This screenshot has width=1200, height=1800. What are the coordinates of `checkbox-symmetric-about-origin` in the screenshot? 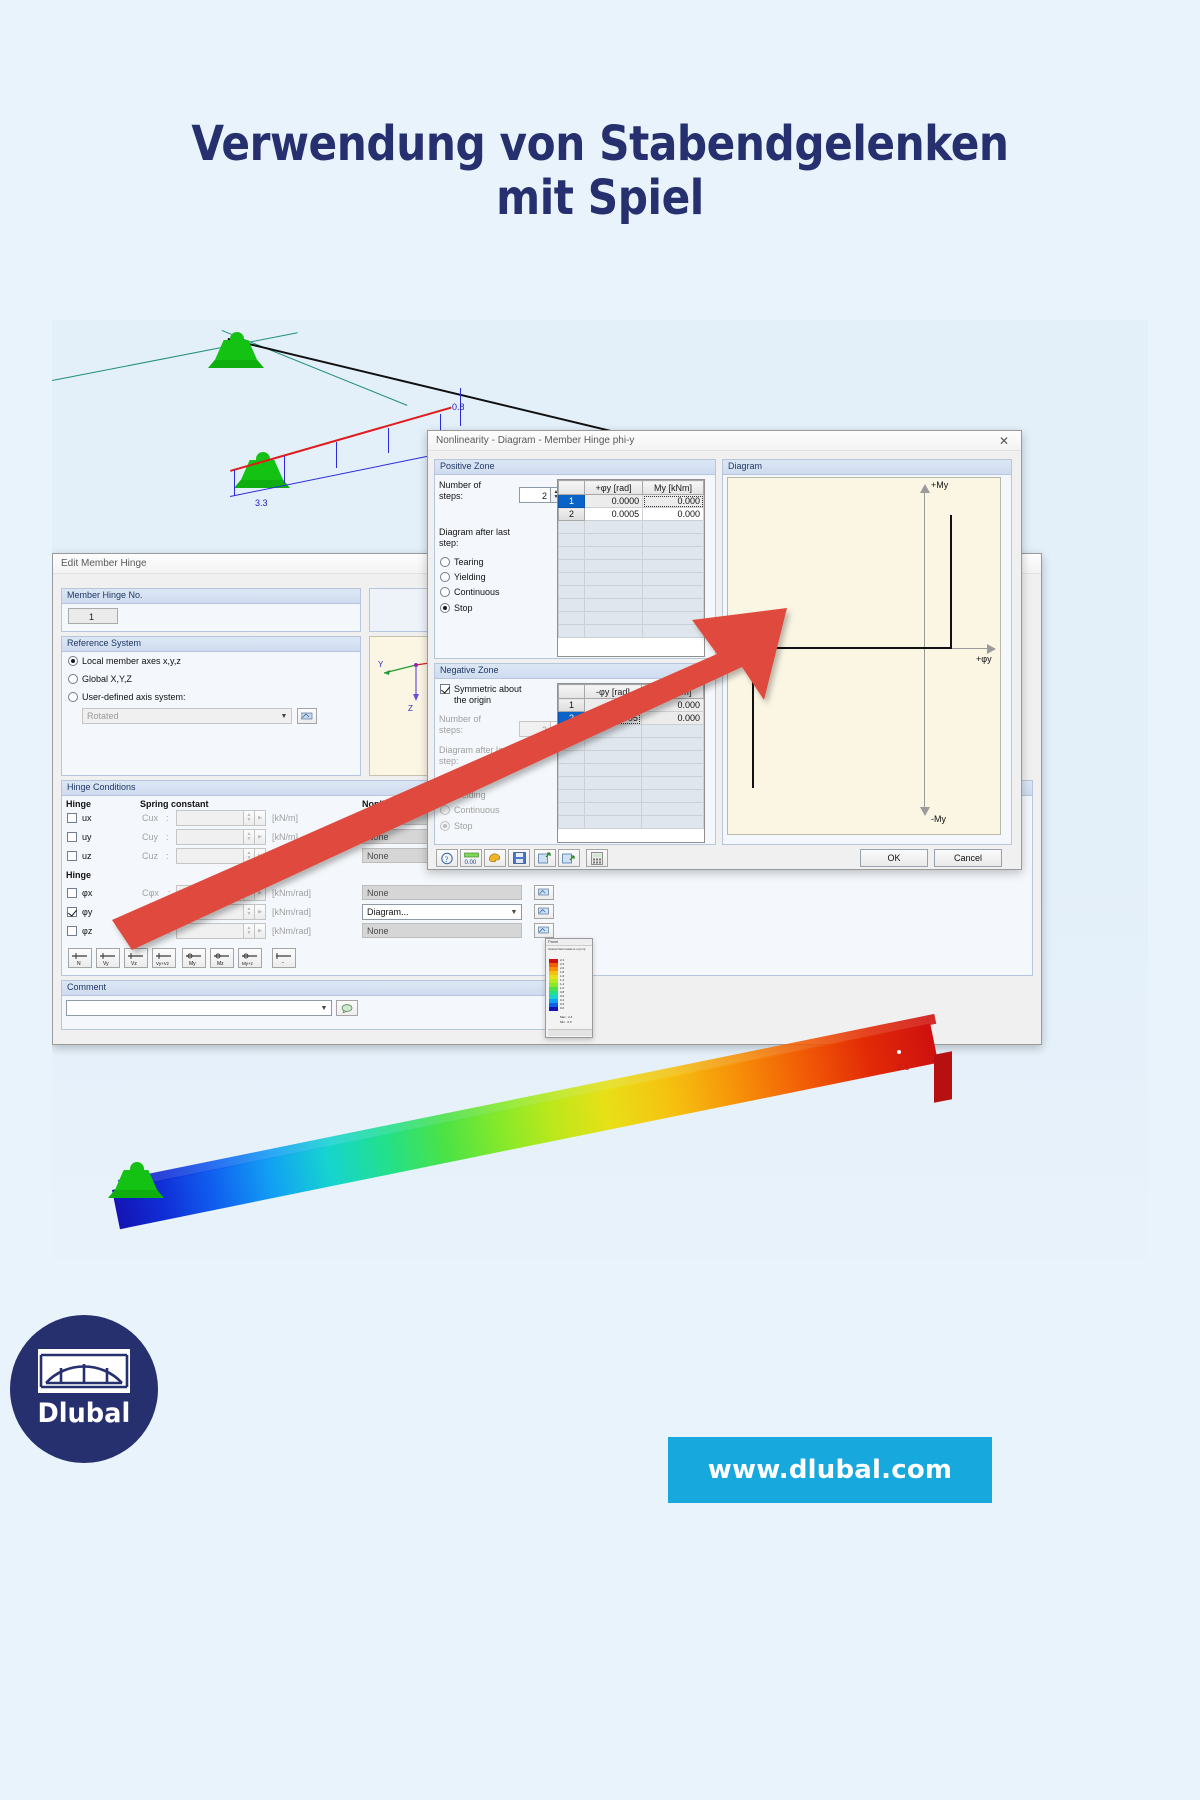 It's located at (445, 689).